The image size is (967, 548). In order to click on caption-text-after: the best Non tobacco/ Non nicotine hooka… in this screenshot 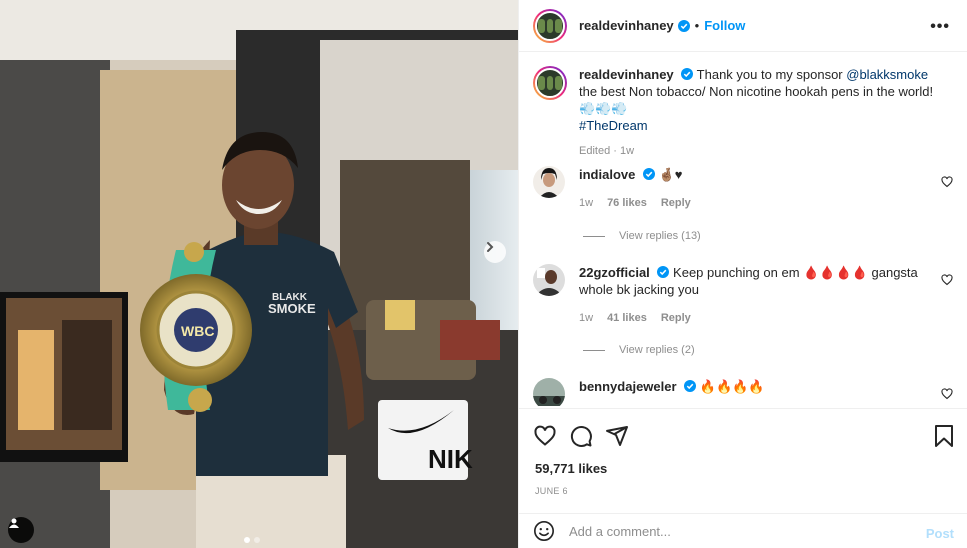, I will do `click(756, 100)`.